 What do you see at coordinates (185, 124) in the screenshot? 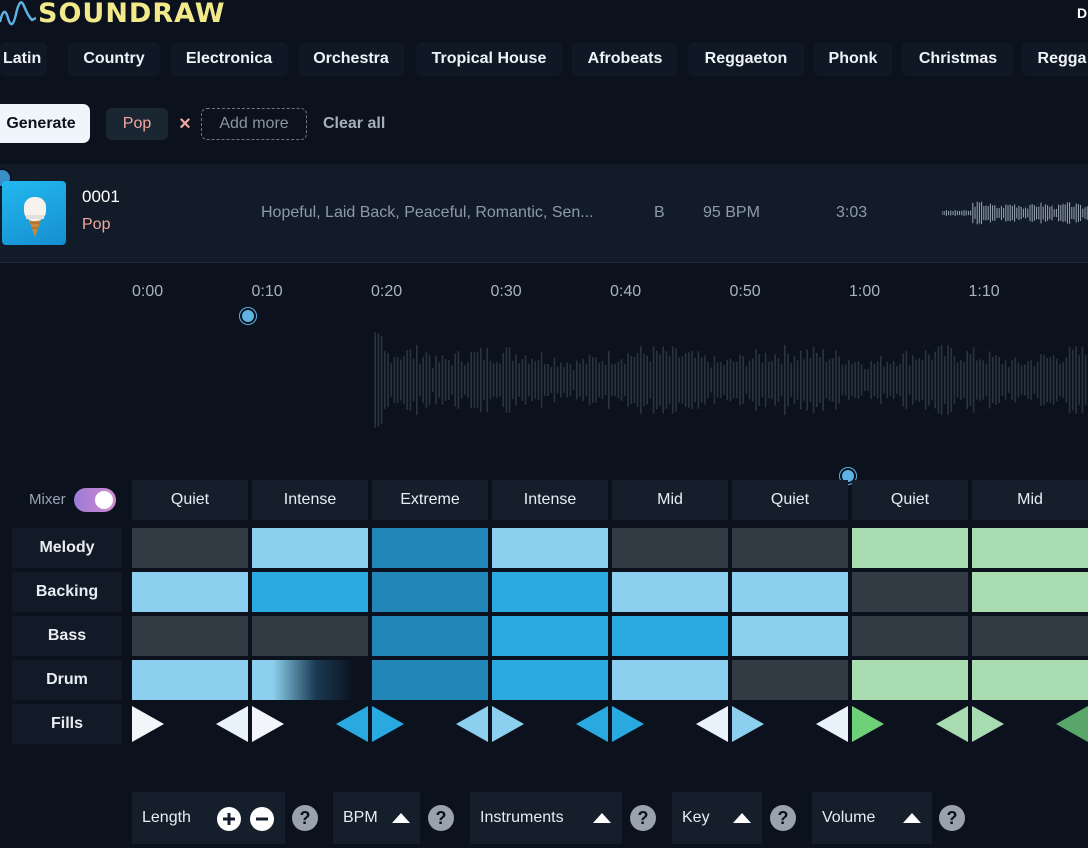
I see `remove-chip-icon: ×` at bounding box center [185, 124].